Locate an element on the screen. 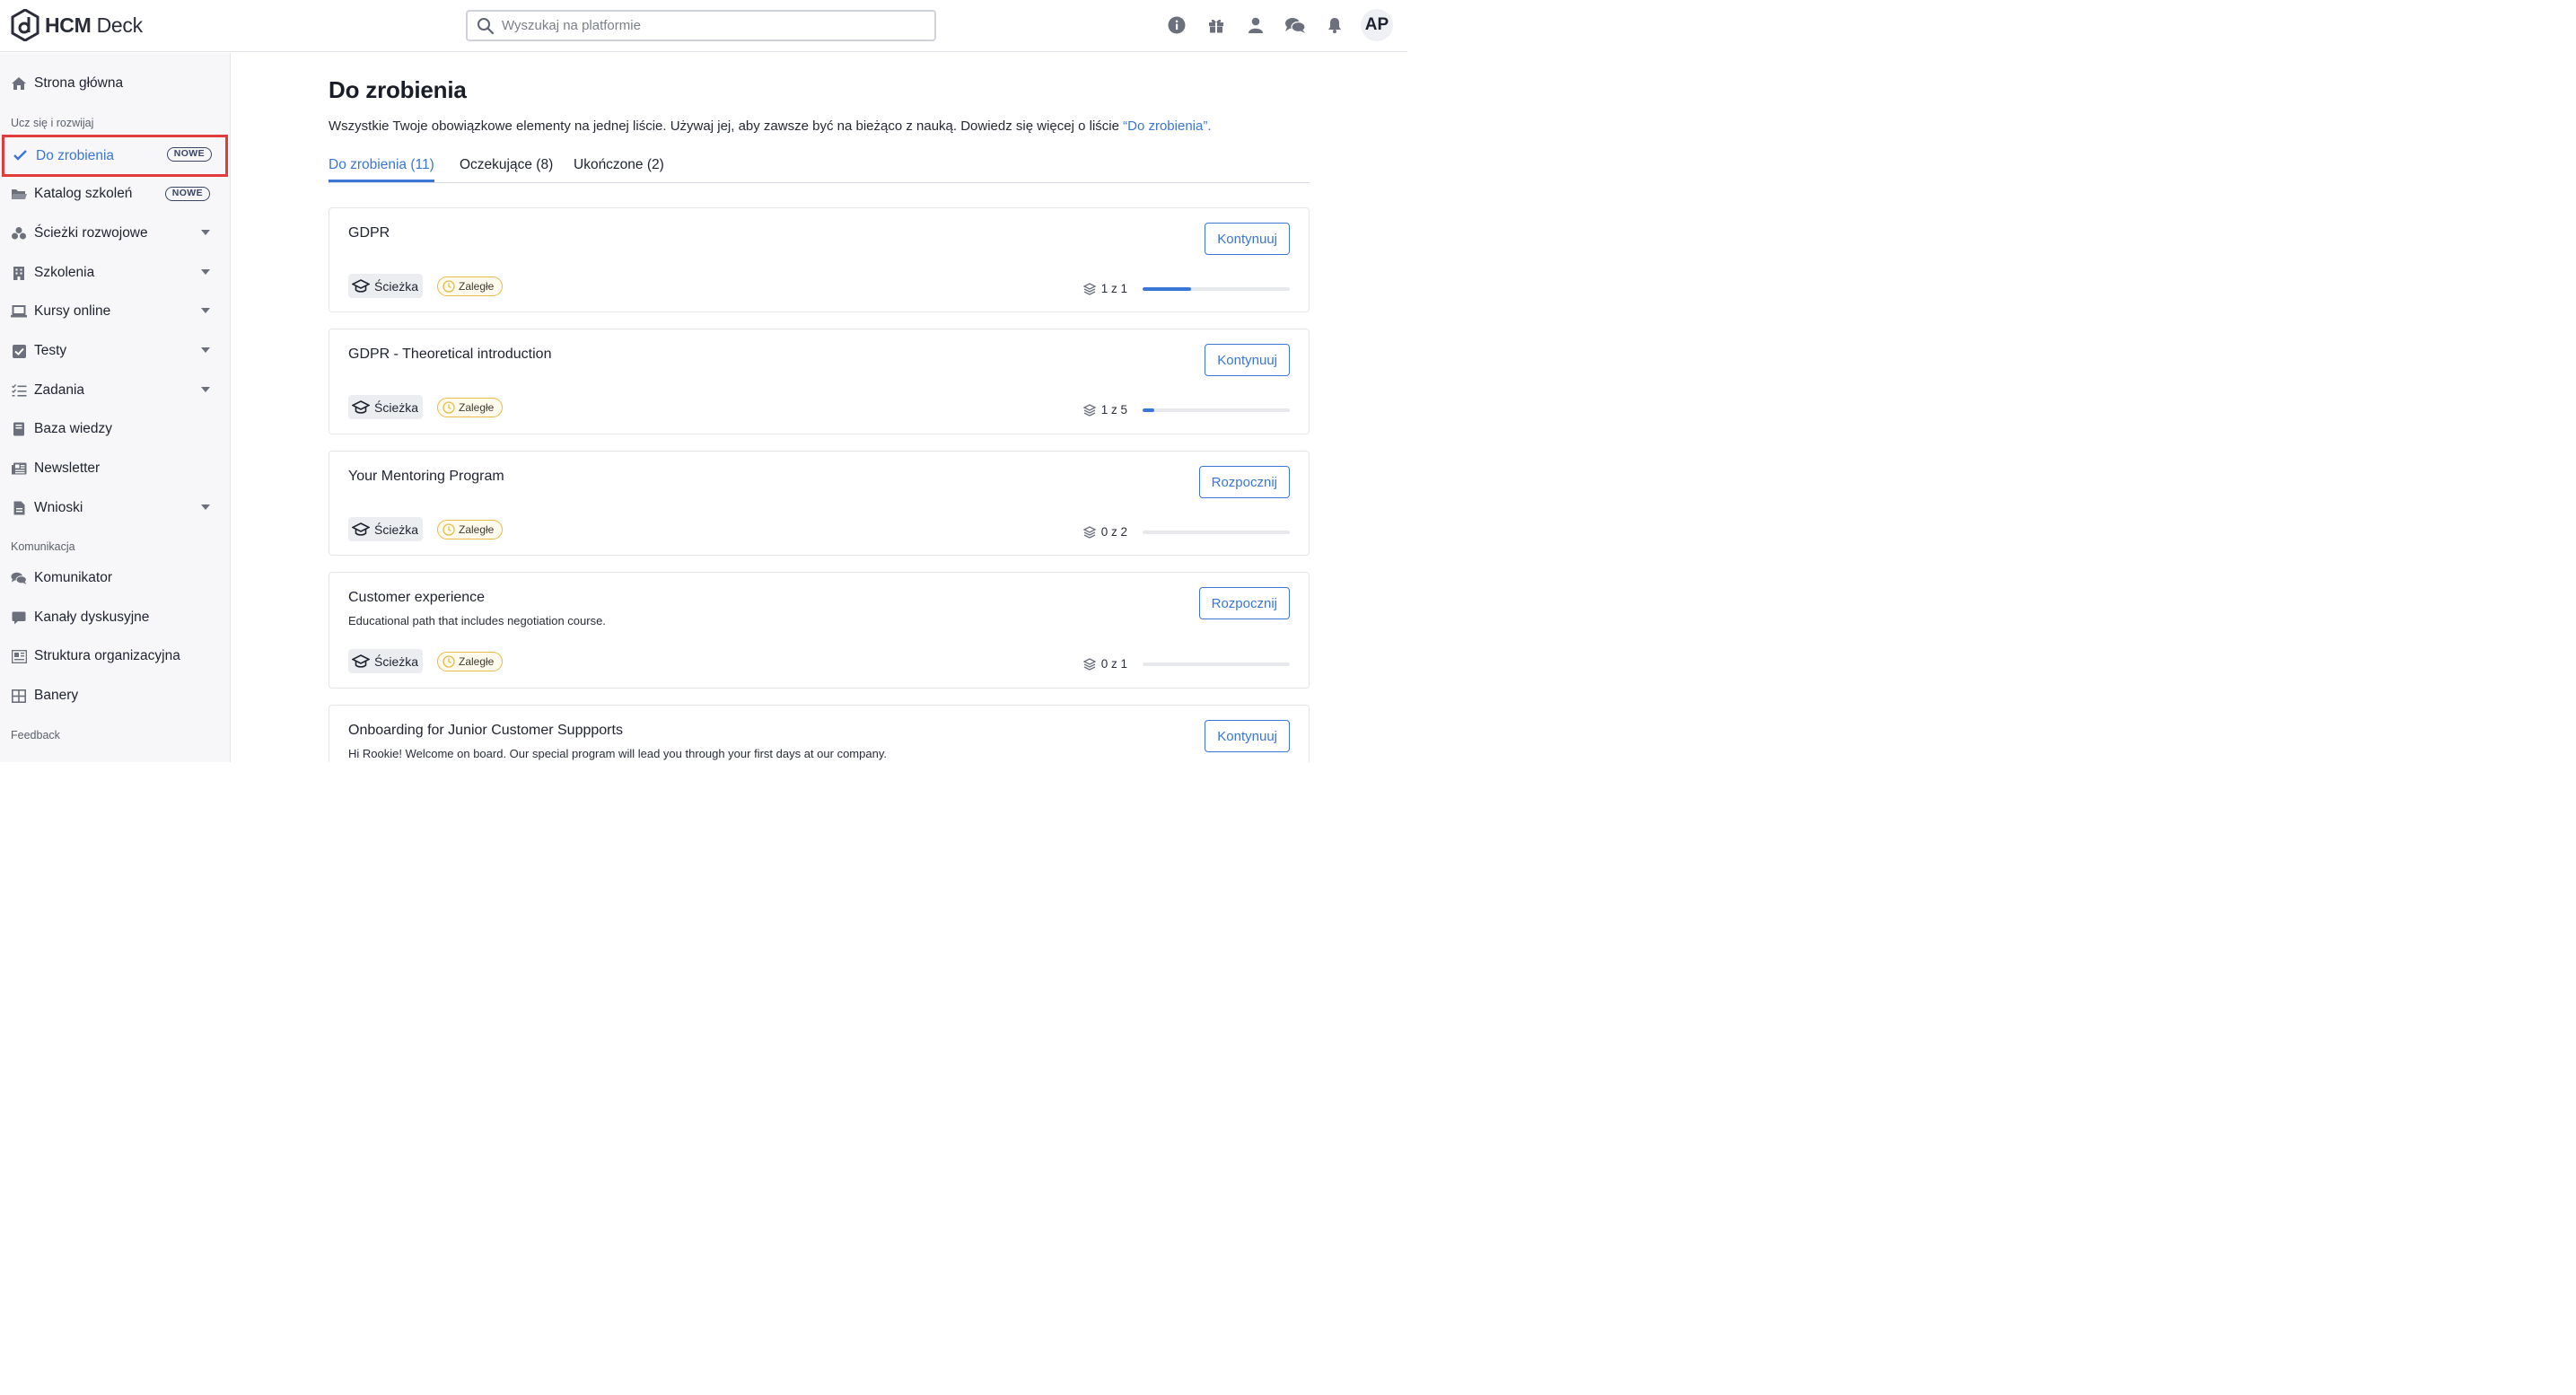 The height and width of the screenshot is (1395, 2576). message-icon is located at coordinates (19, 618).